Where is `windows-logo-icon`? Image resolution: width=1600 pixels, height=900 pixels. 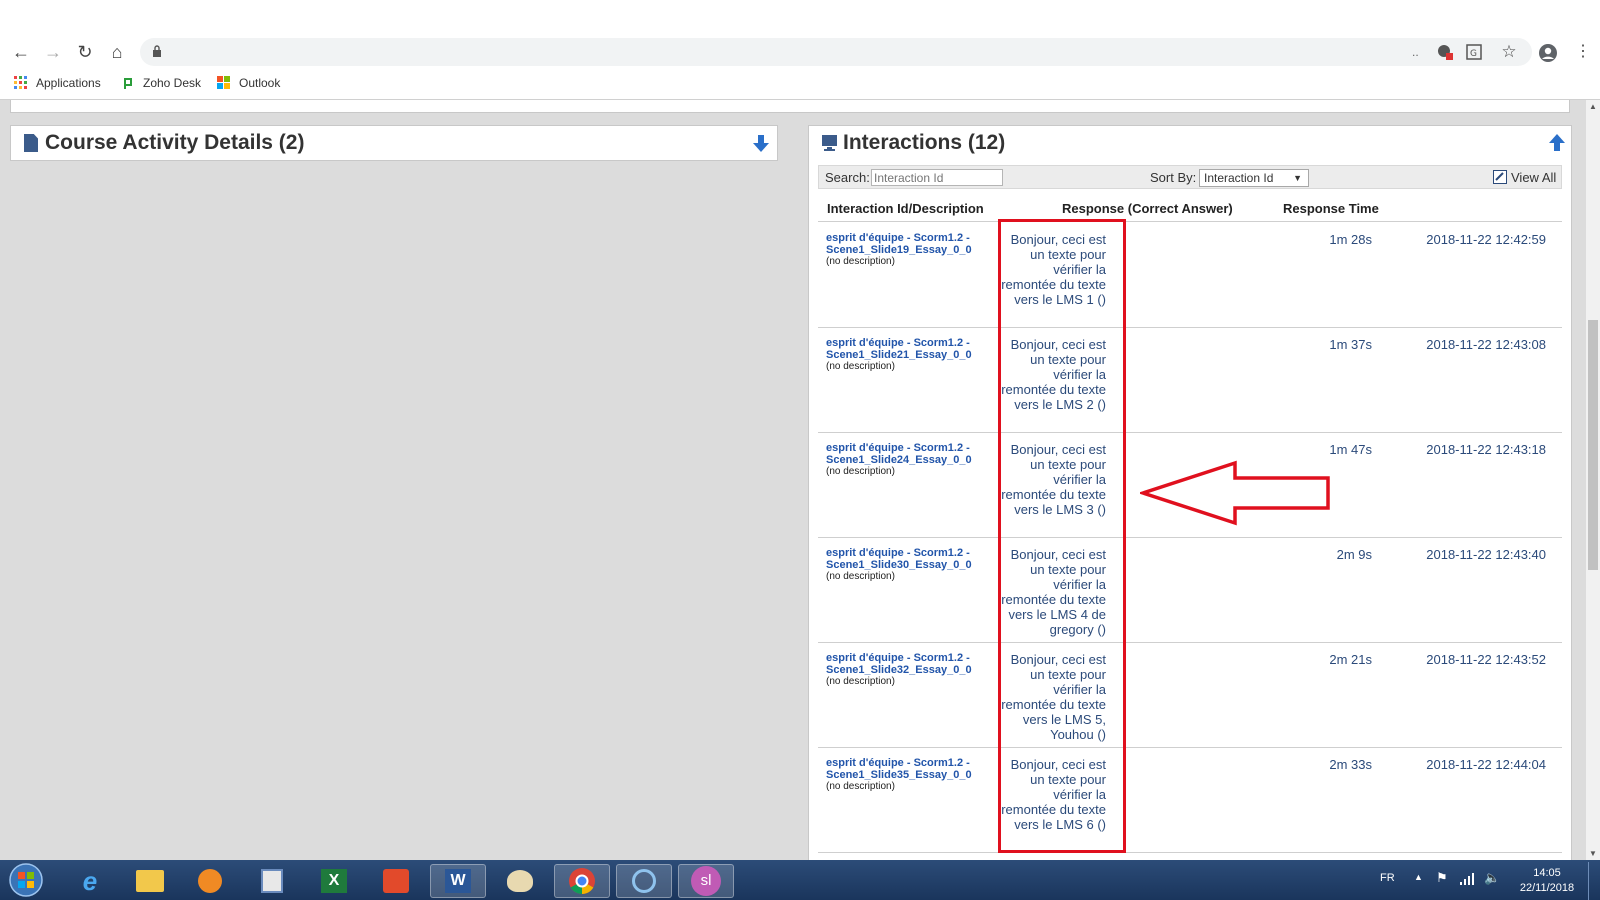
windows-logo-icon is located at coordinates (223, 82).